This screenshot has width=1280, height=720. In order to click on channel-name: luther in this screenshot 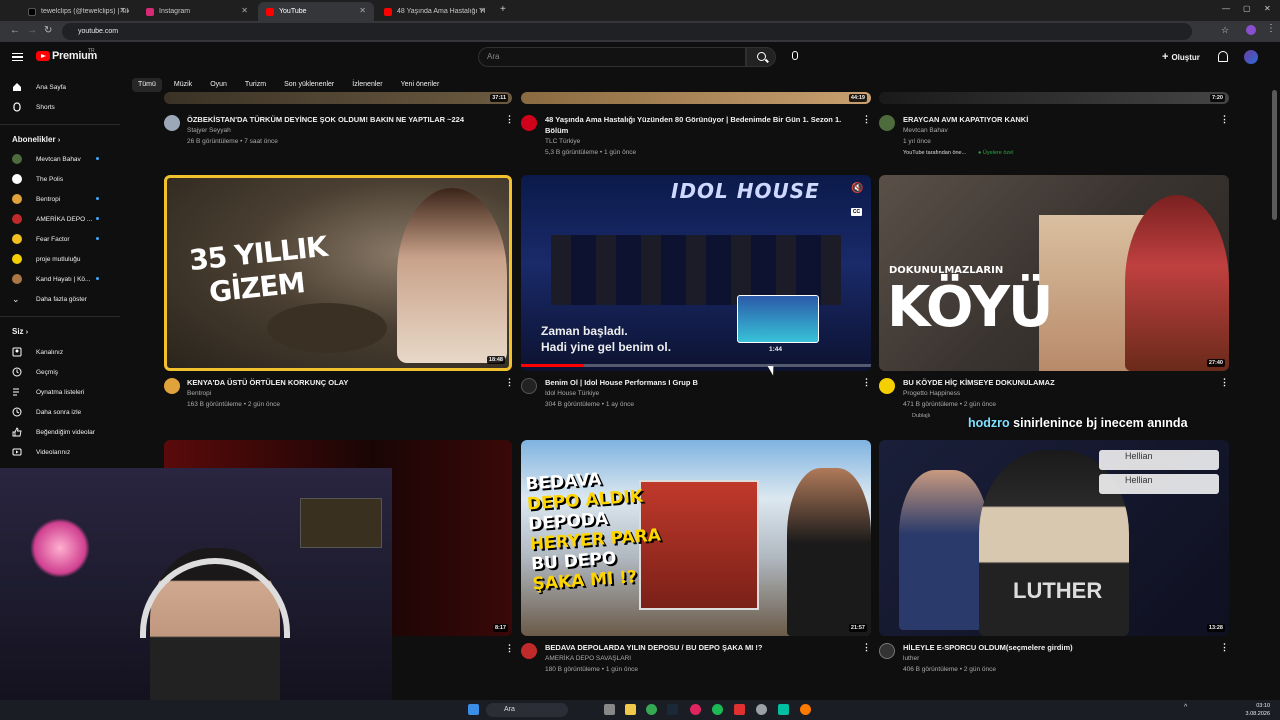, I will do `click(911, 659)`.